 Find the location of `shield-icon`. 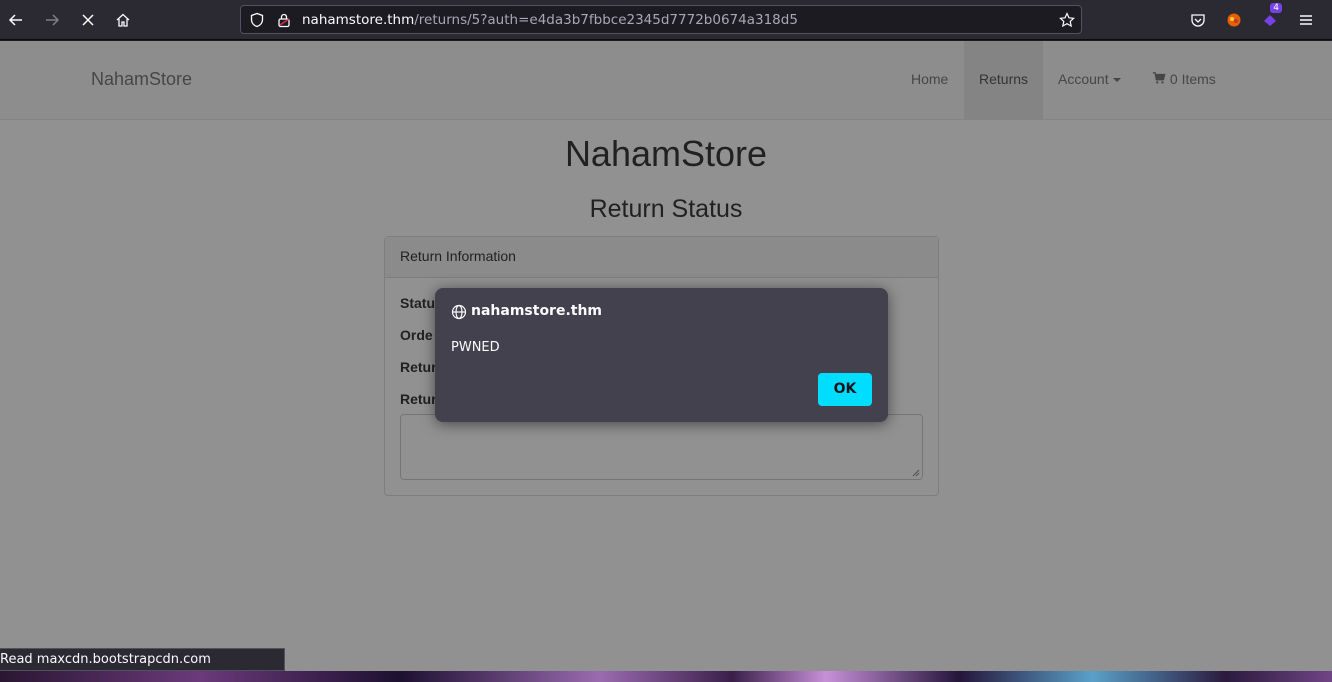

shield-icon is located at coordinates (257, 20).